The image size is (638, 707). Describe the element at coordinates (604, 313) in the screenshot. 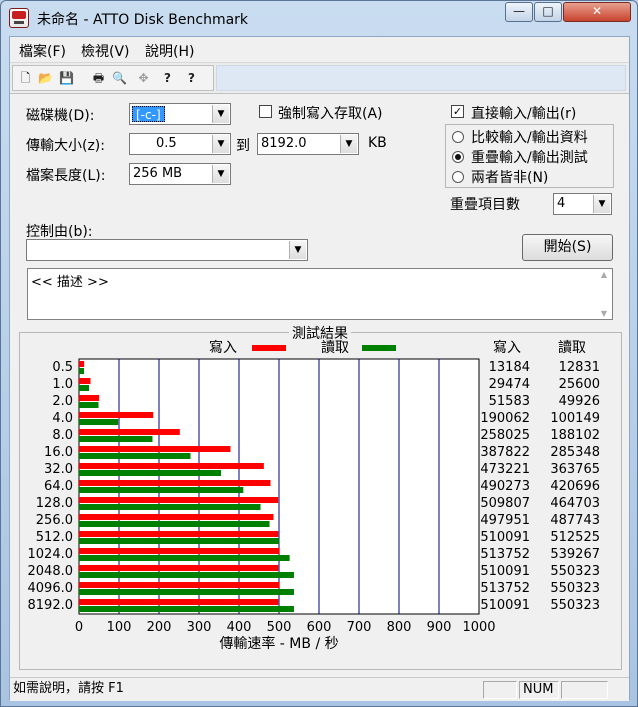

I see `scroll-down-icon: ▼` at that location.